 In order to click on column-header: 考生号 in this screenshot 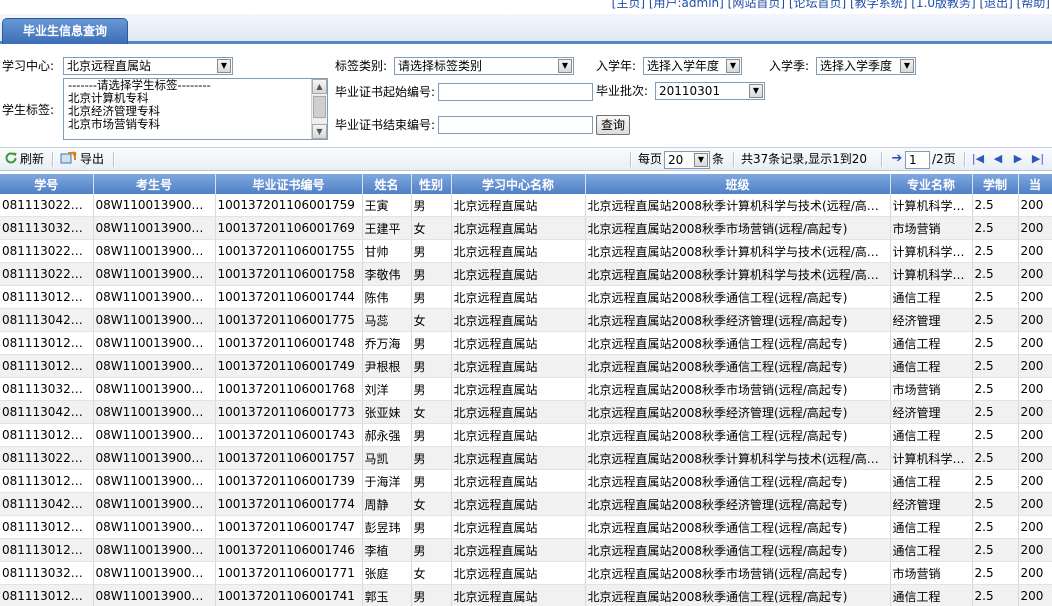, I will do `click(154, 184)`.